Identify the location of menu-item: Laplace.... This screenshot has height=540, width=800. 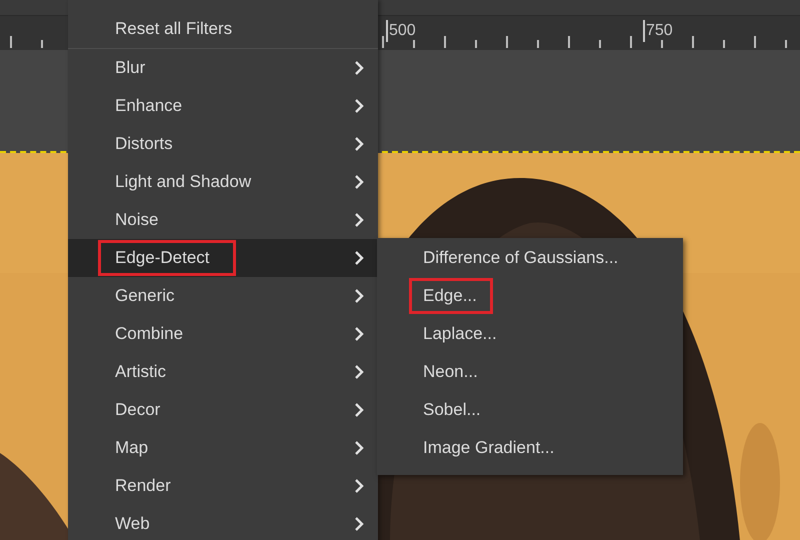
(530, 334).